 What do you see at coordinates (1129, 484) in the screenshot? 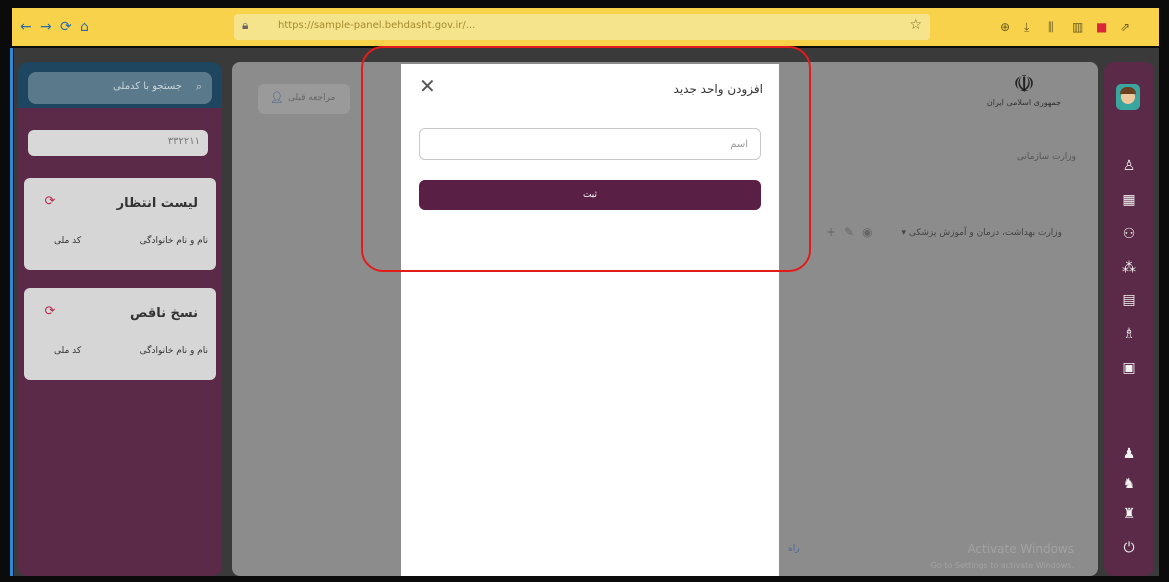
I see `user-check-icon: ♞` at bounding box center [1129, 484].